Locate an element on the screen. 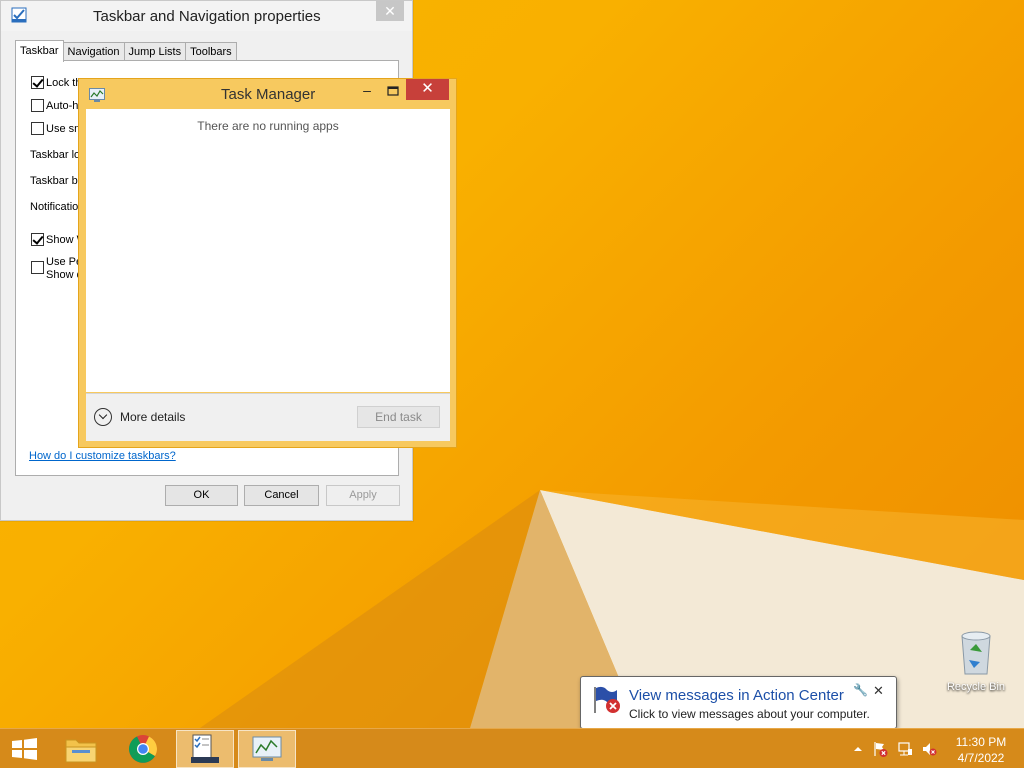 The image size is (1024, 768). minimize-button: – is located at coordinates (367, 92).